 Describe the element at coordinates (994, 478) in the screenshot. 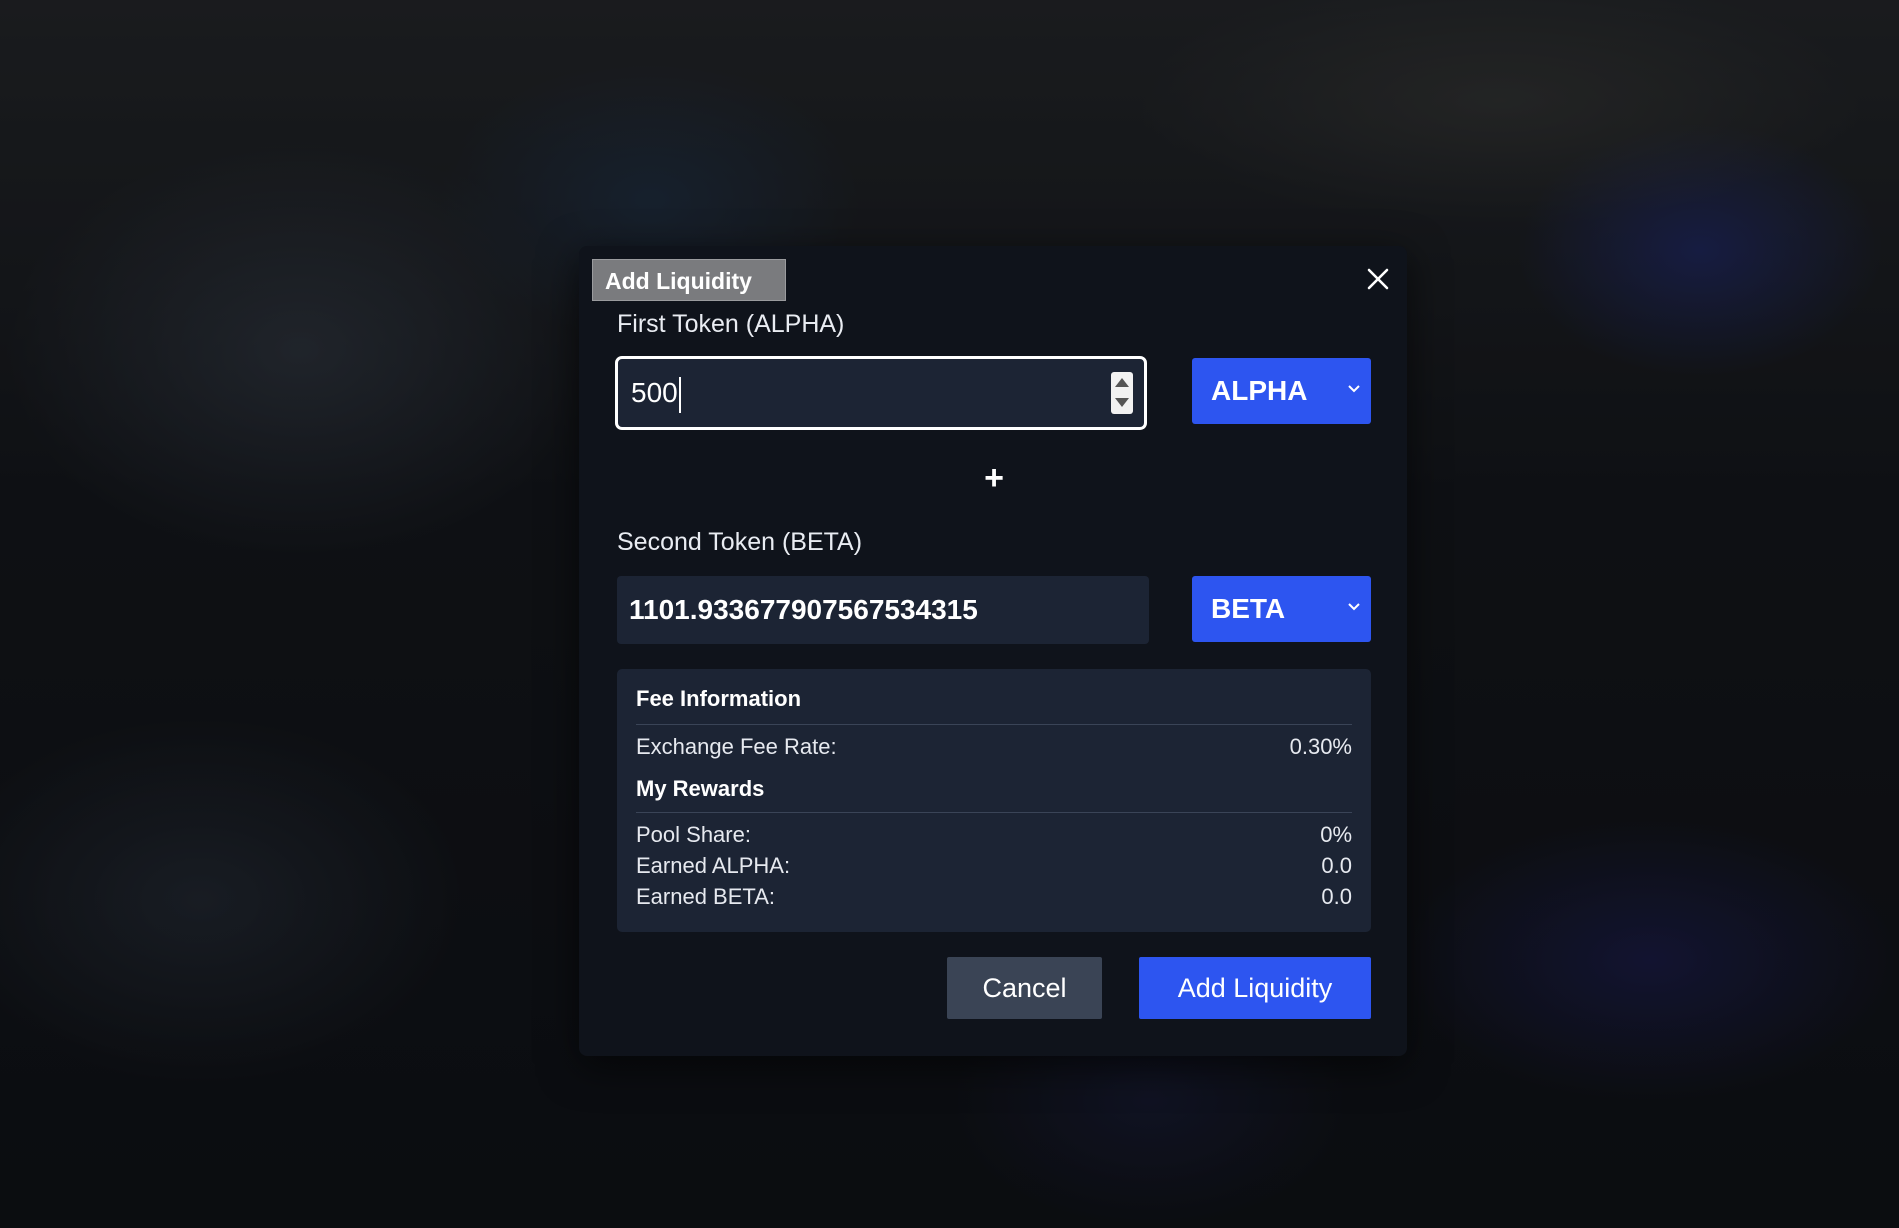

I see `plus-icon: +` at that location.